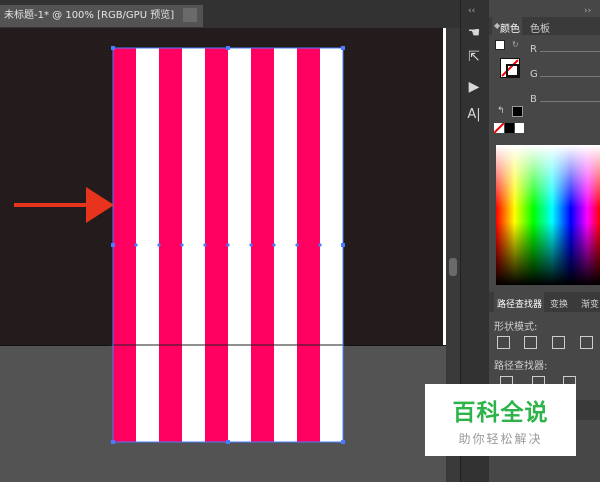 The width and height of the screenshot is (600, 482). What do you see at coordinates (534, 74) in the screenshot?
I see `channel-g-label: G` at bounding box center [534, 74].